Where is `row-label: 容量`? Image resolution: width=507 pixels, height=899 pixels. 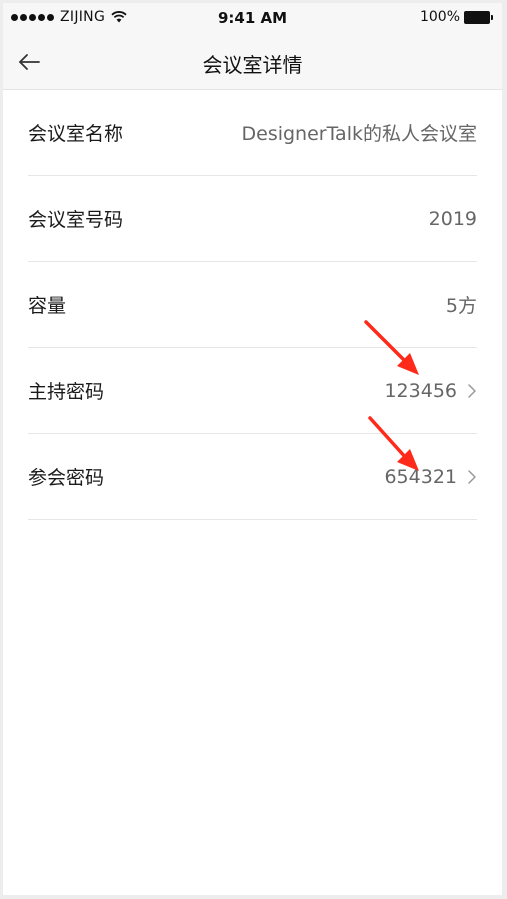 row-label: 容量 is located at coordinates (47, 306).